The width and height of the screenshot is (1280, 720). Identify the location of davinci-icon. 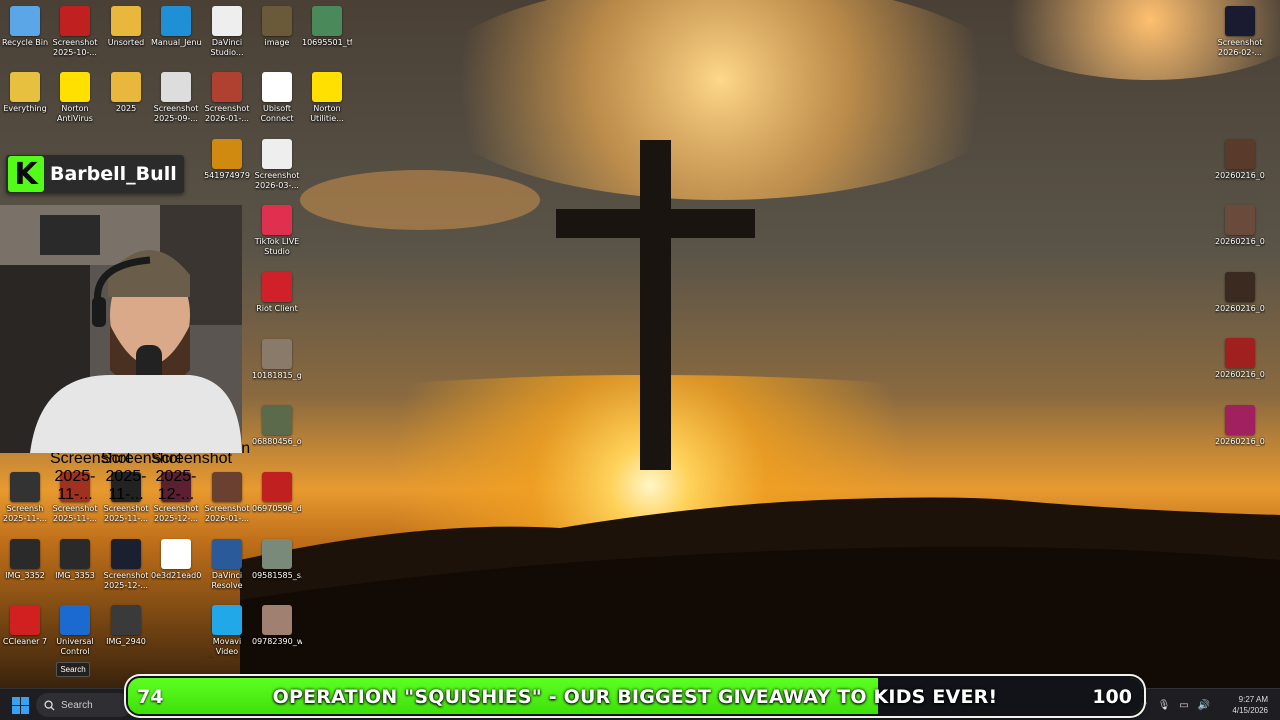
(227, 554).